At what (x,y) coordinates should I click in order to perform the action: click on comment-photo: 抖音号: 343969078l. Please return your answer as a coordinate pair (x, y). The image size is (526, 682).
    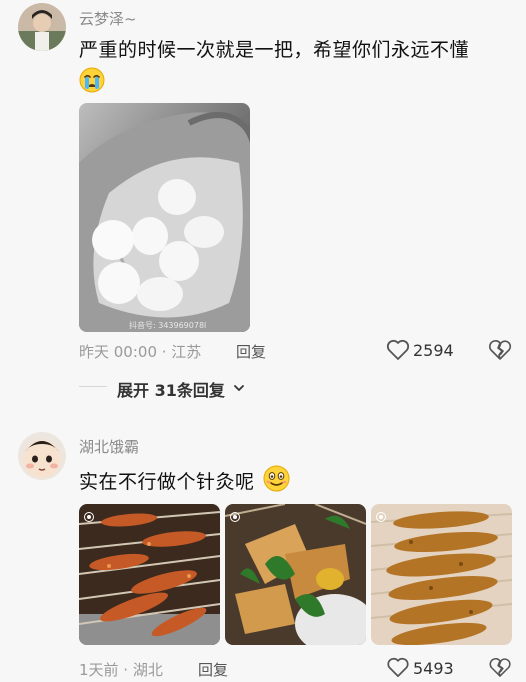
    Looking at the image, I should click on (164, 217).